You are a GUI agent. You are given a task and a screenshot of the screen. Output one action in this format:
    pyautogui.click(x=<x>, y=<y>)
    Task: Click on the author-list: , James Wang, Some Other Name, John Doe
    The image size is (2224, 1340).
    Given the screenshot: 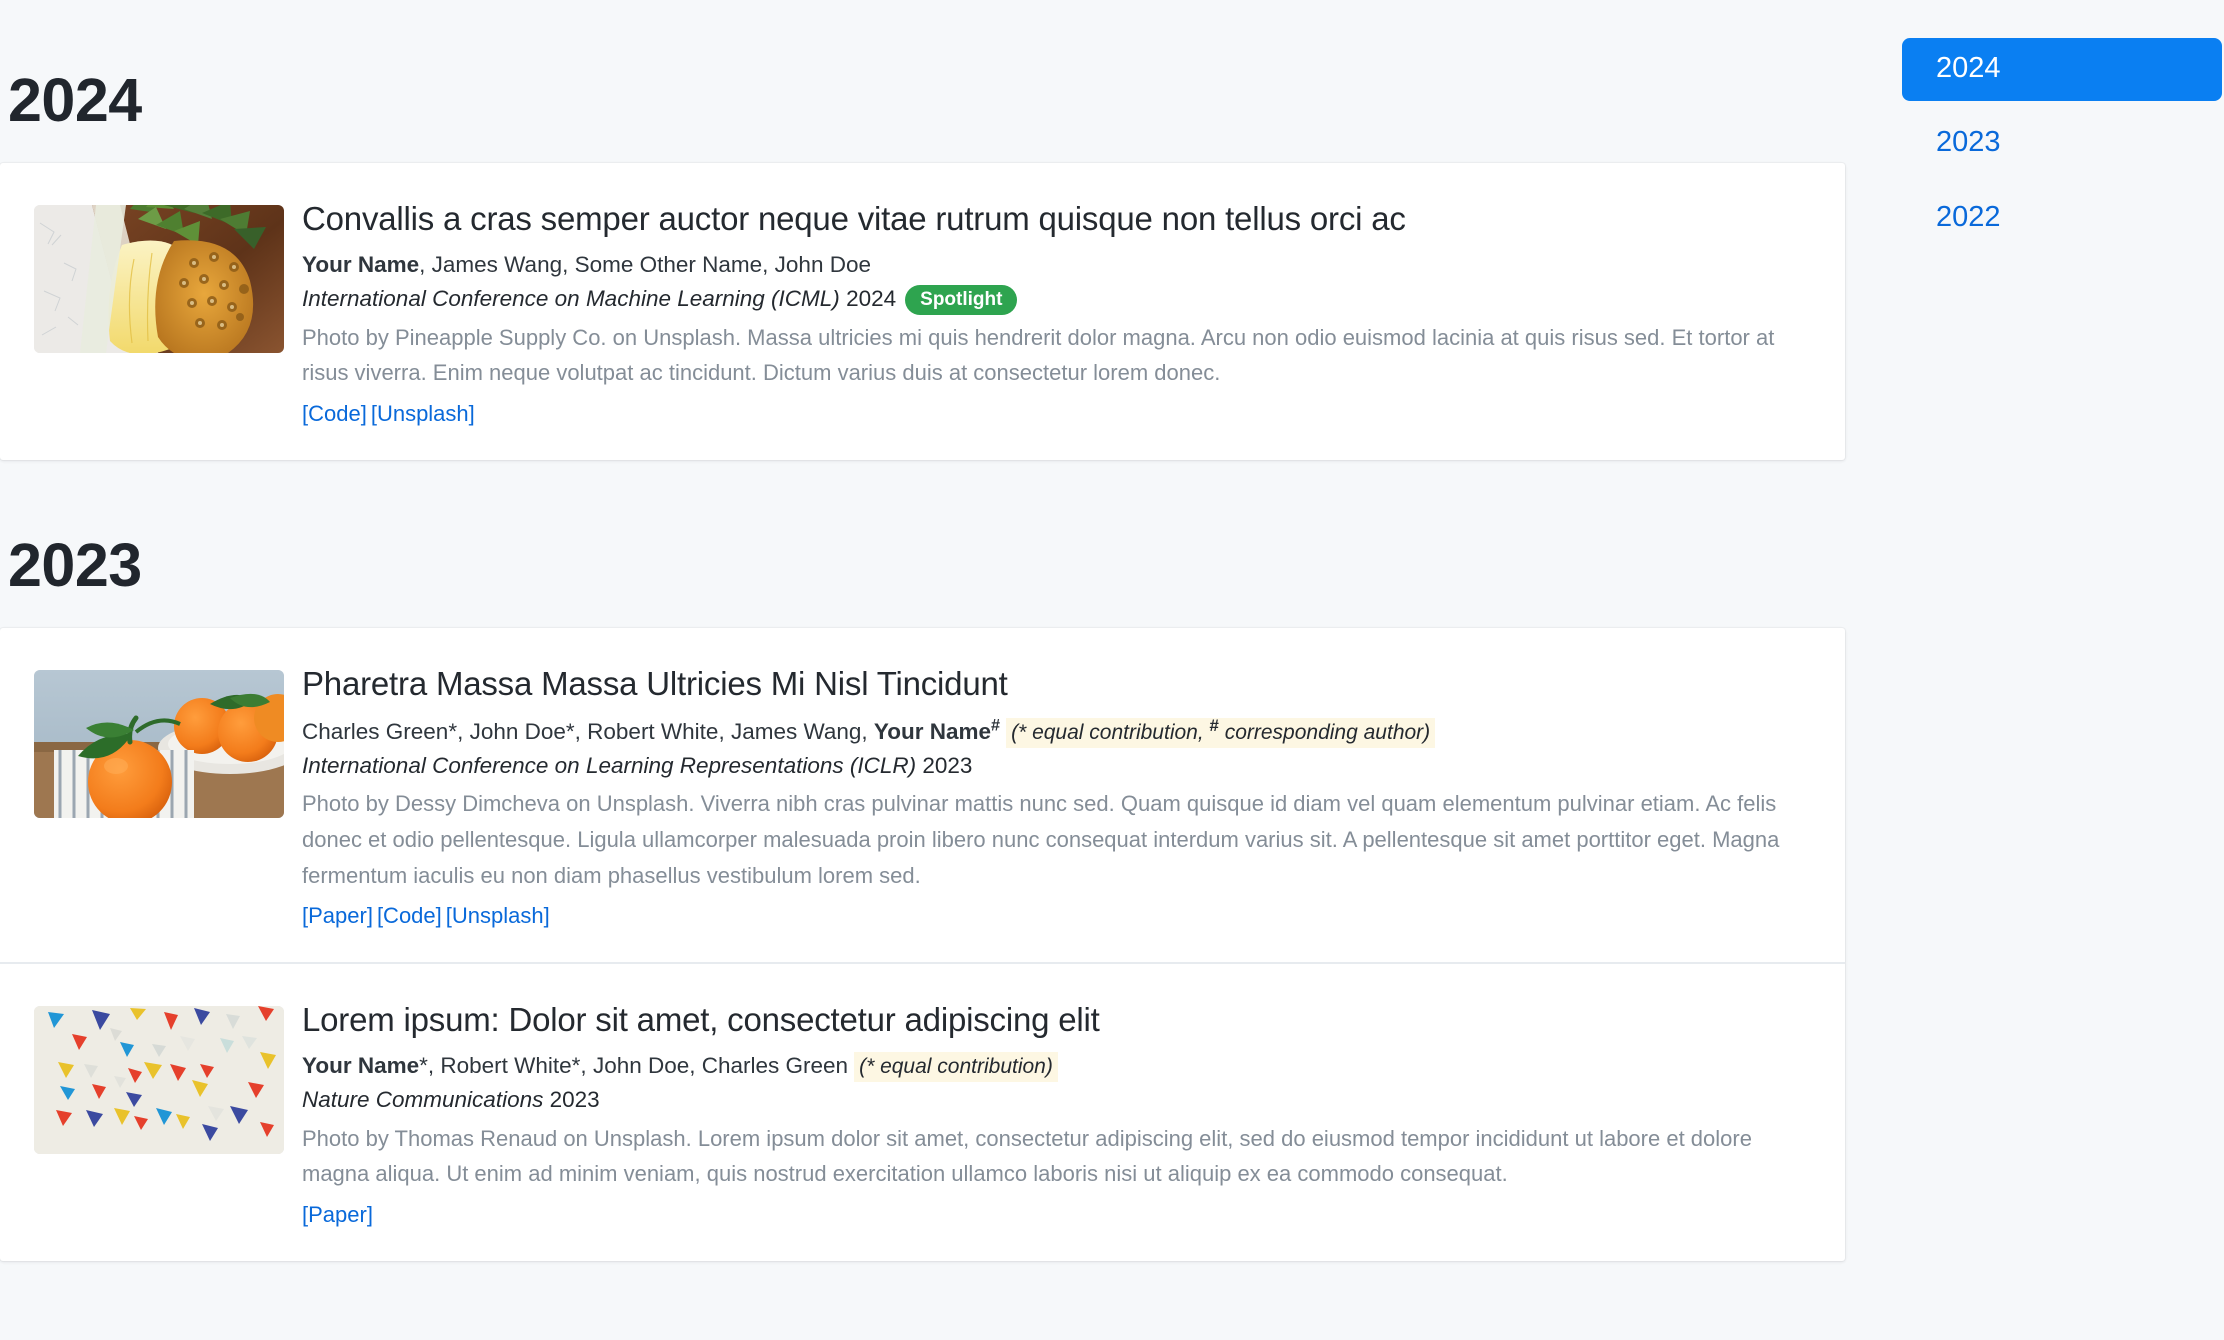 What is the action you would take?
    pyautogui.click(x=645, y=264)
    